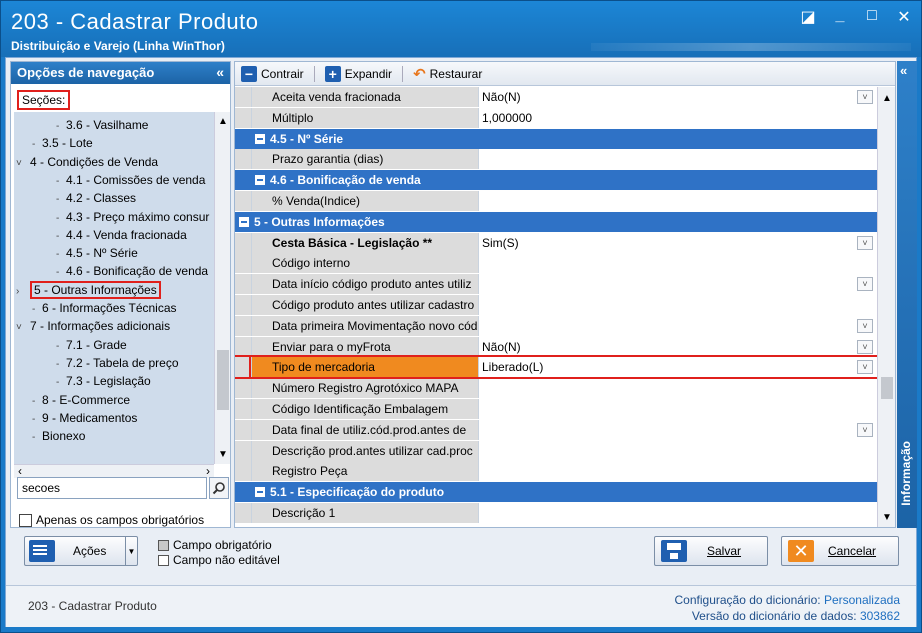  Describe the element at coordinates (132, 217) in the screenshot. I see `tree-item: -4.3 - Preço máximo consur` at that location.